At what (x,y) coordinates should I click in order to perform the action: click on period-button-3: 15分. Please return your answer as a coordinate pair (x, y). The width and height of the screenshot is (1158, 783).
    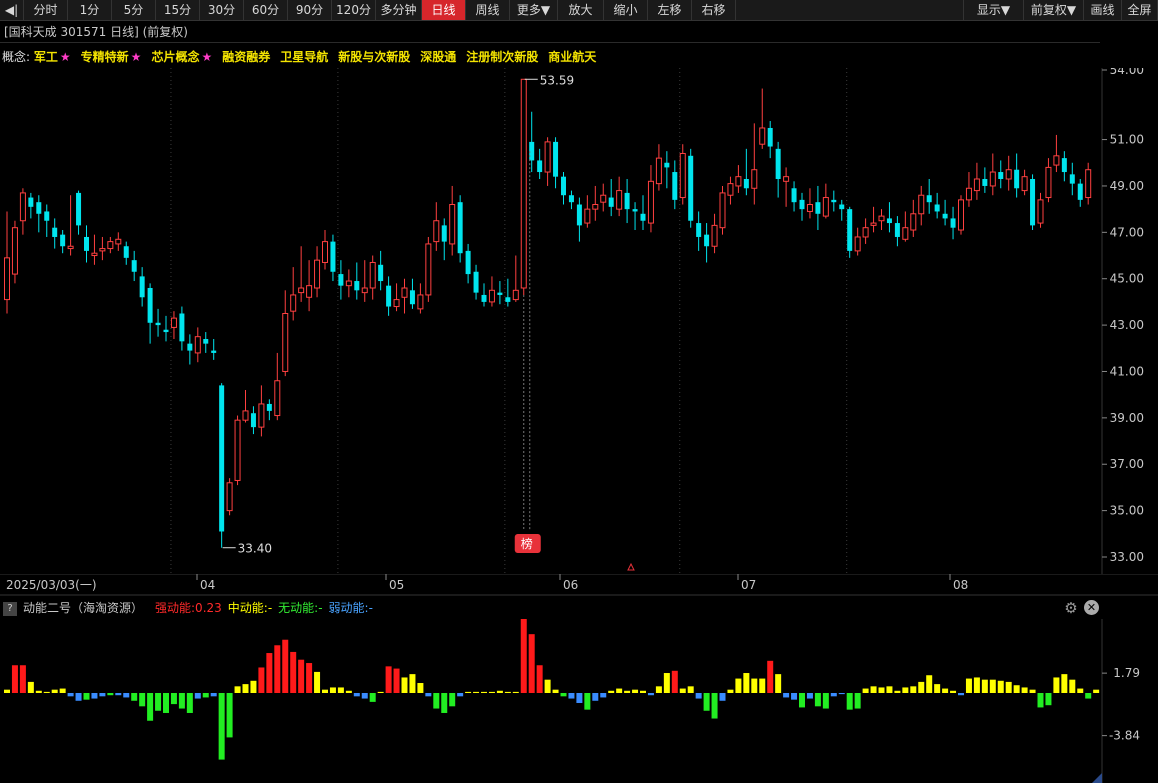
    Looking at the image, I should click on (178, 10).